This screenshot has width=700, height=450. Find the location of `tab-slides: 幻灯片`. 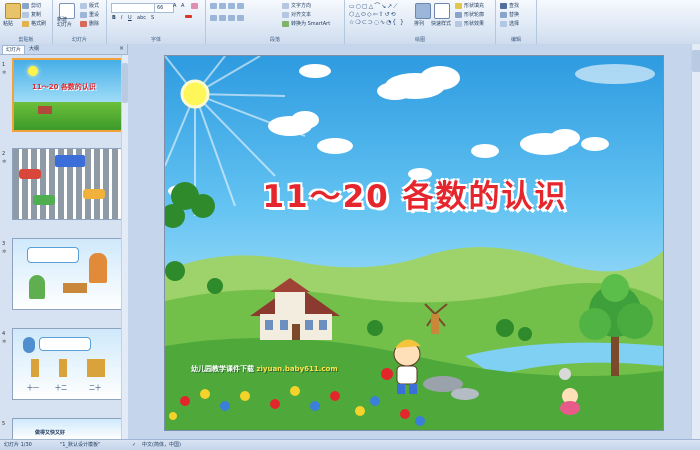

tab-slides: 幻灯片 is located at coordinates (14, 49).